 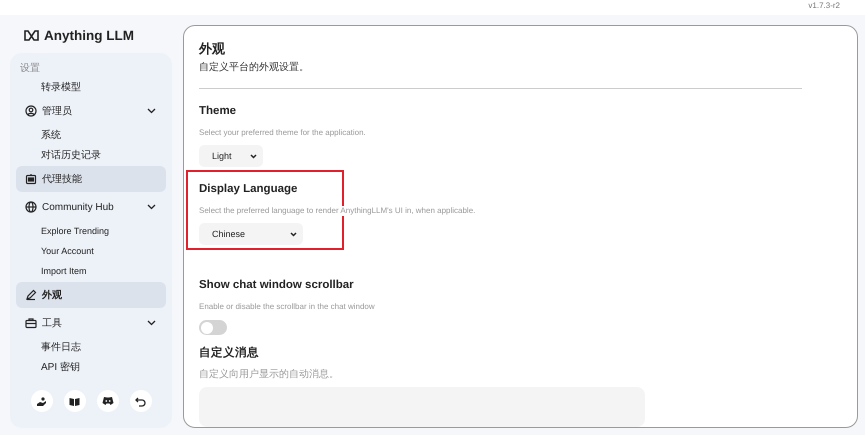 I want to click on section-label: 设置, so click(x=30, y=69).